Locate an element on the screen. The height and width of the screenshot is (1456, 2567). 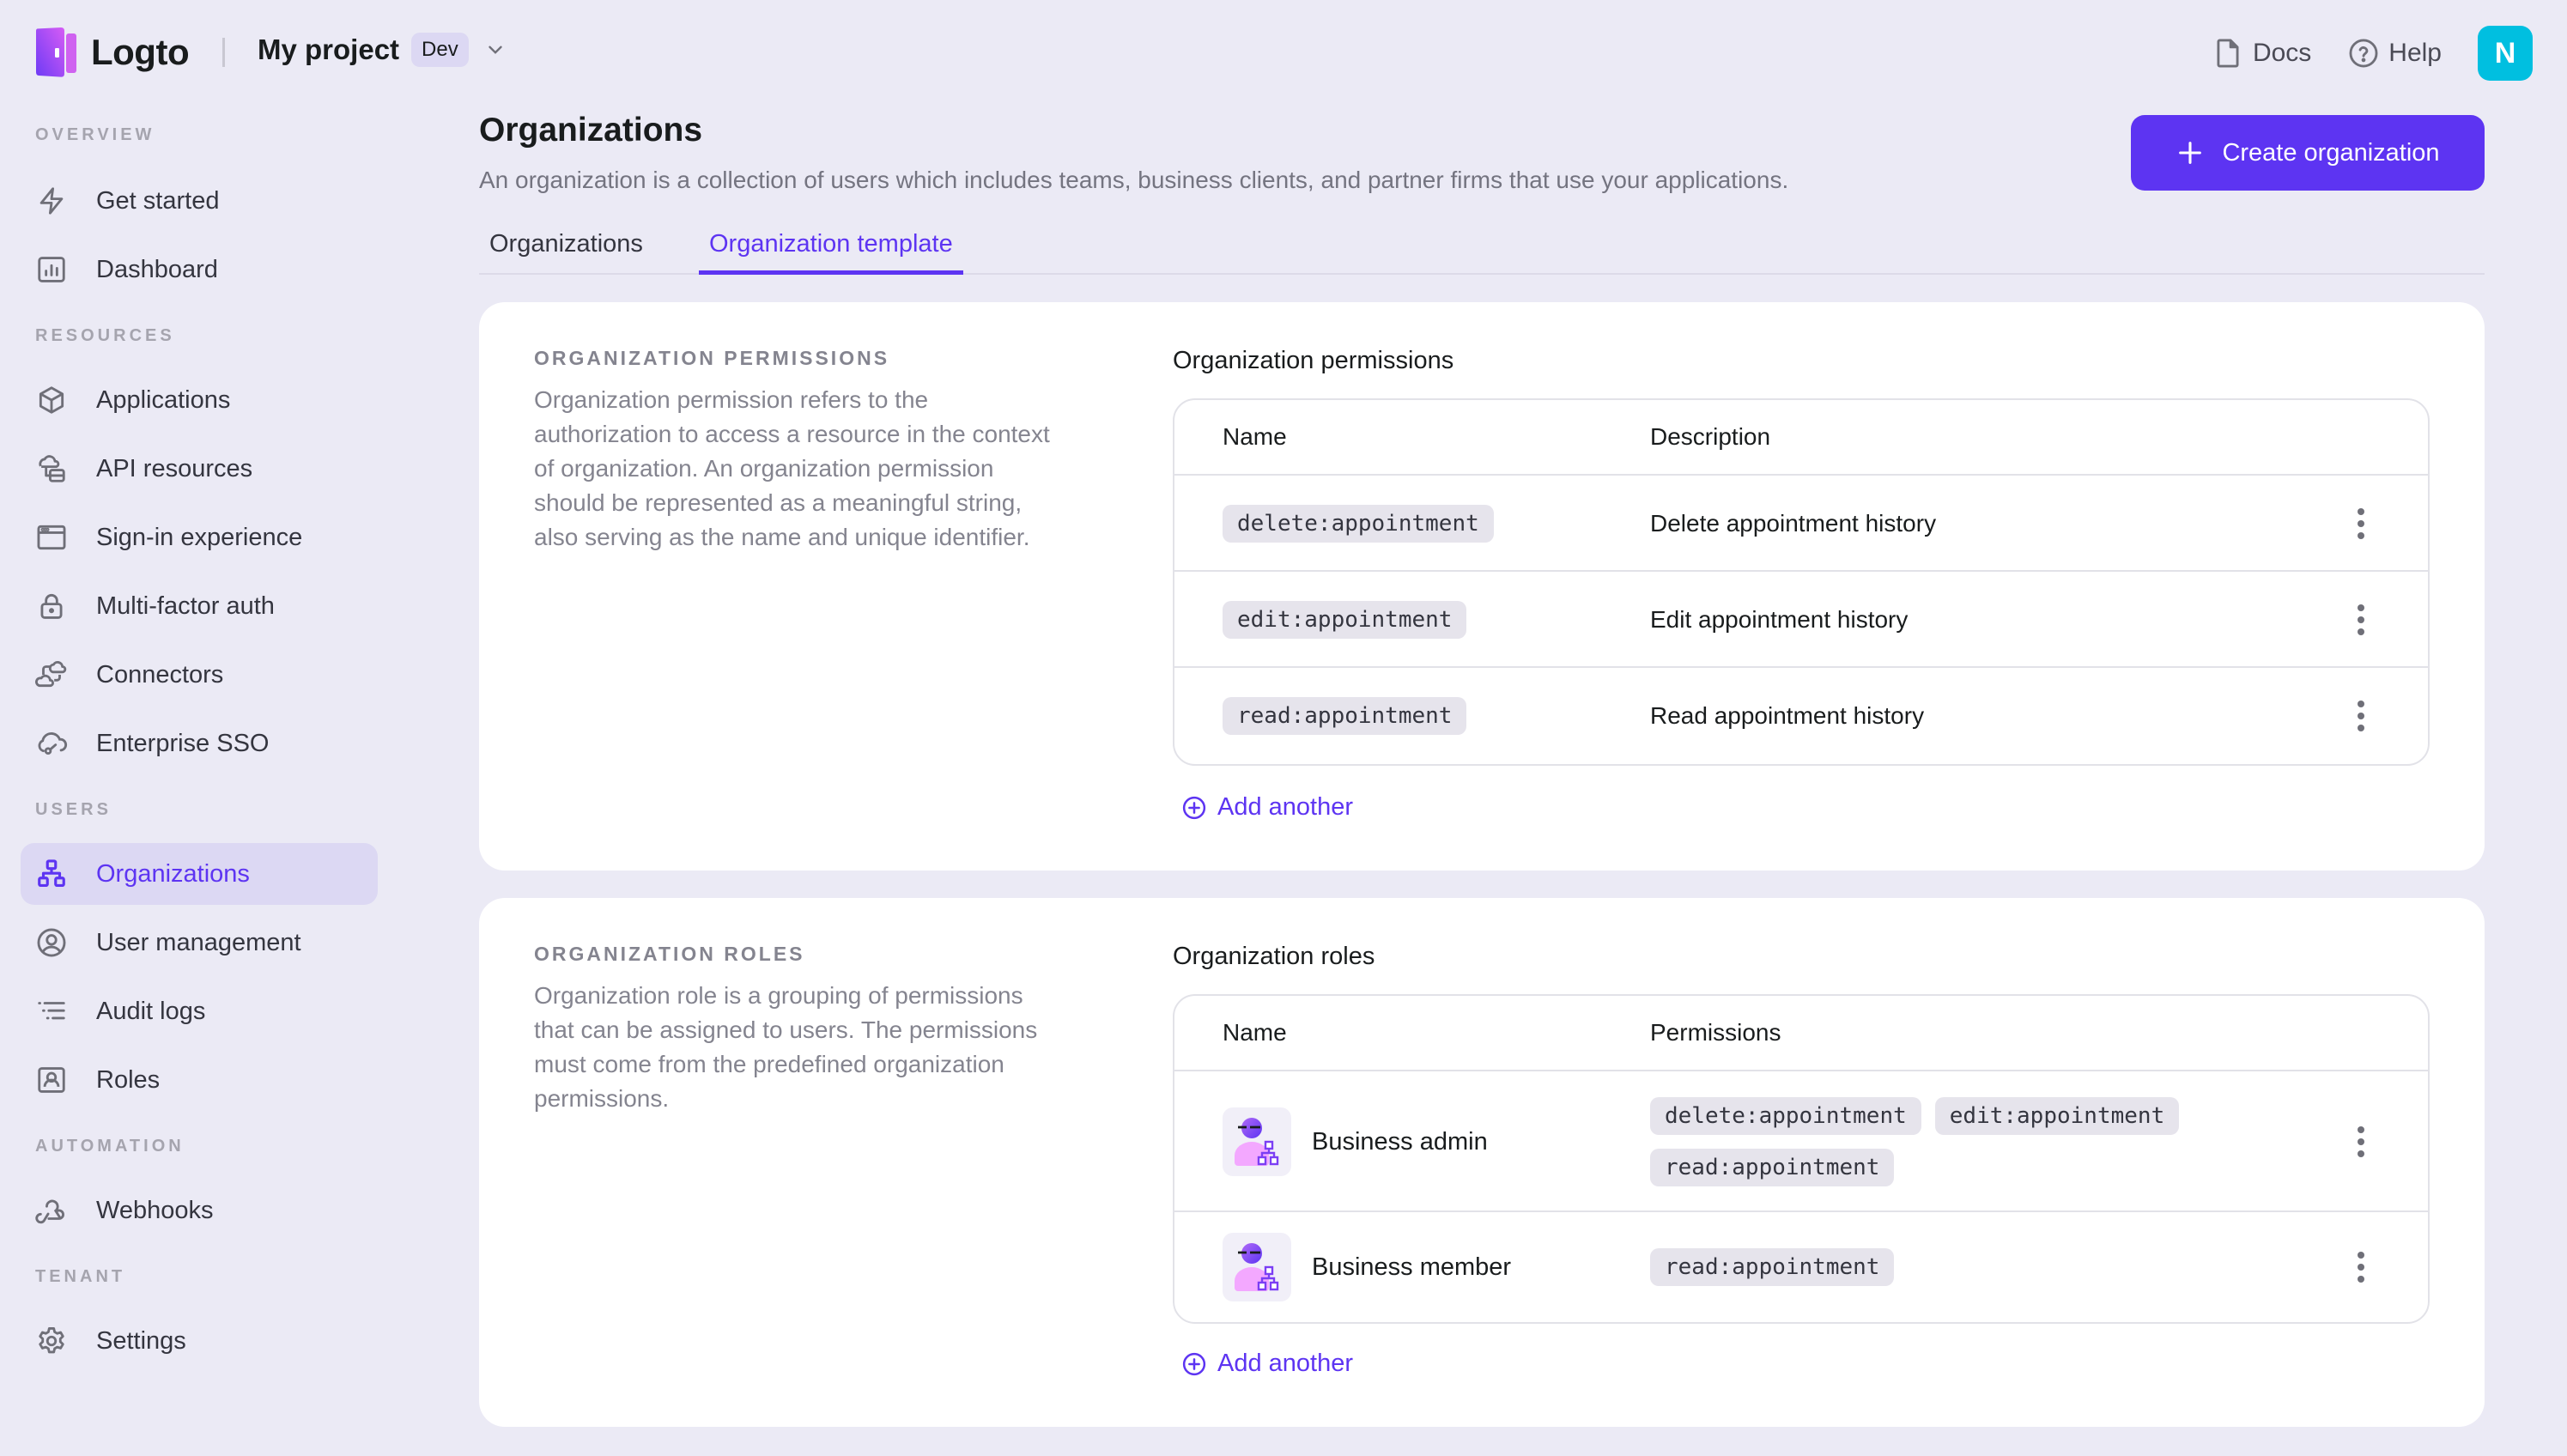
bar-chart-icon is located at coordinates (51, 270).